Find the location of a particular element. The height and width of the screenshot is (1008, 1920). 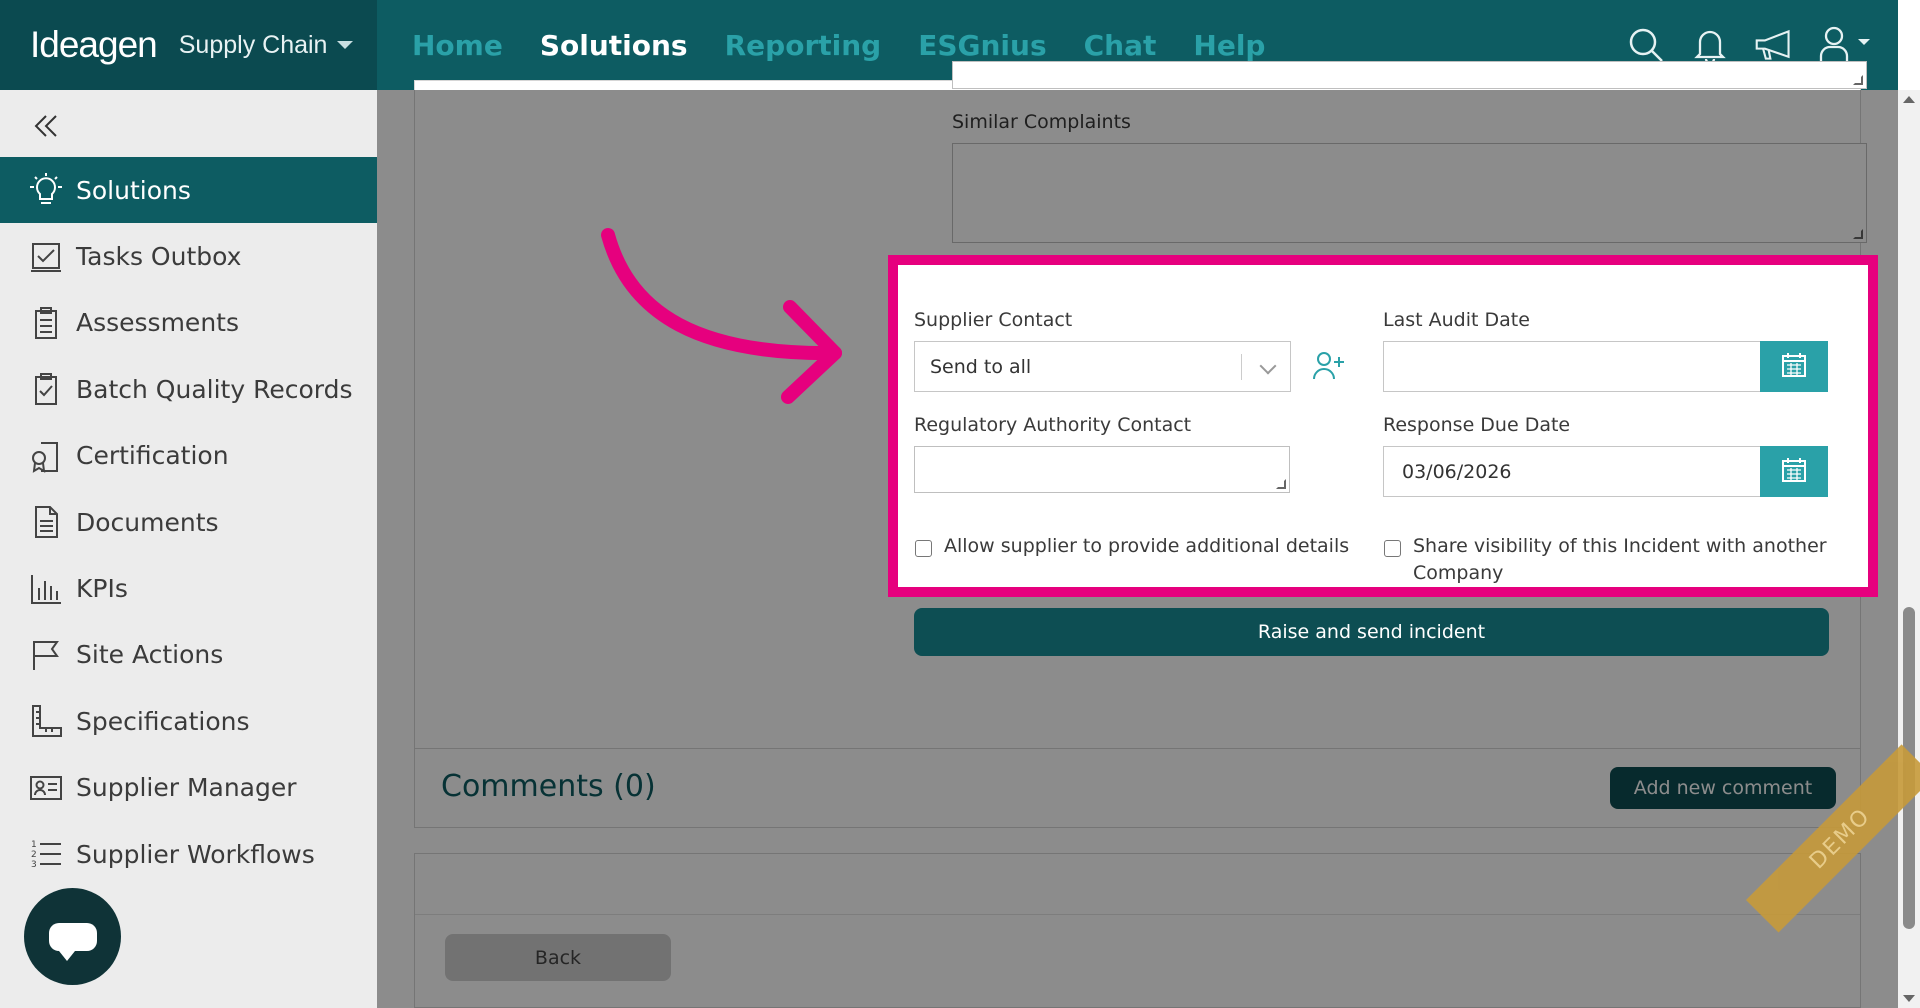

sidebar-item-supplier-manager: Supplier Manager is located at coordinates (188, 788).